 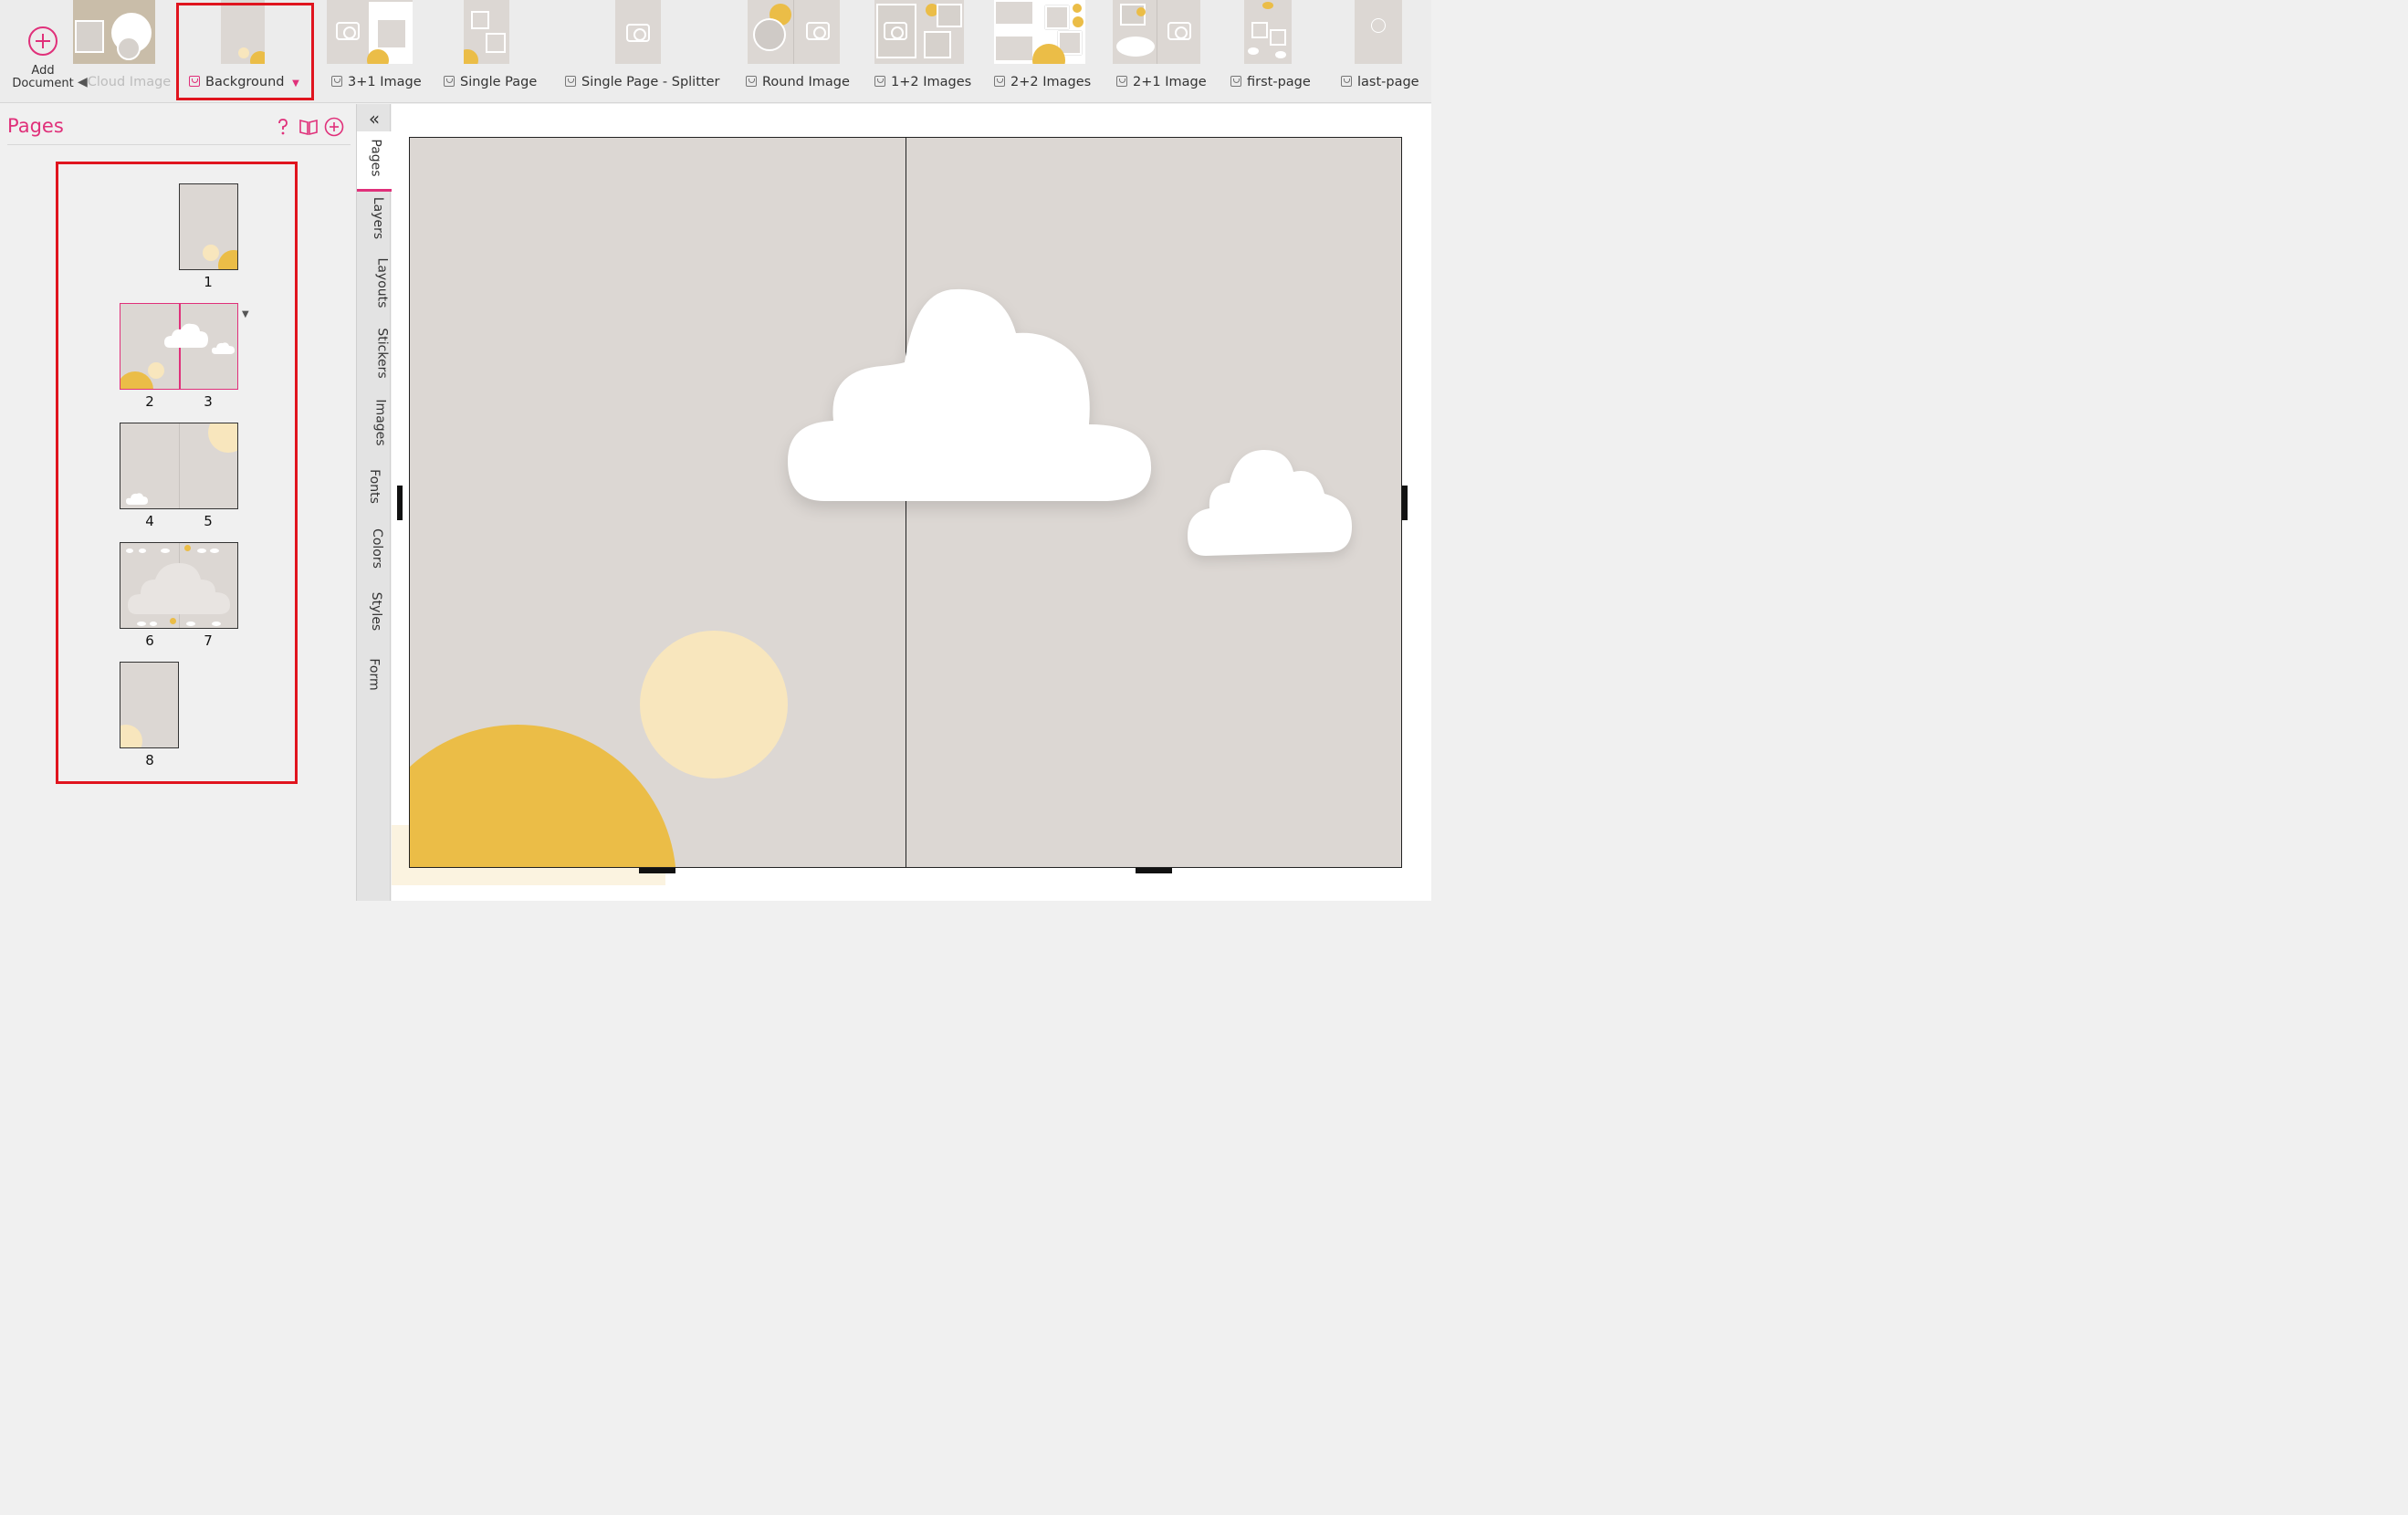 I want to click on page-number: 6, so click(x=149, y=640).